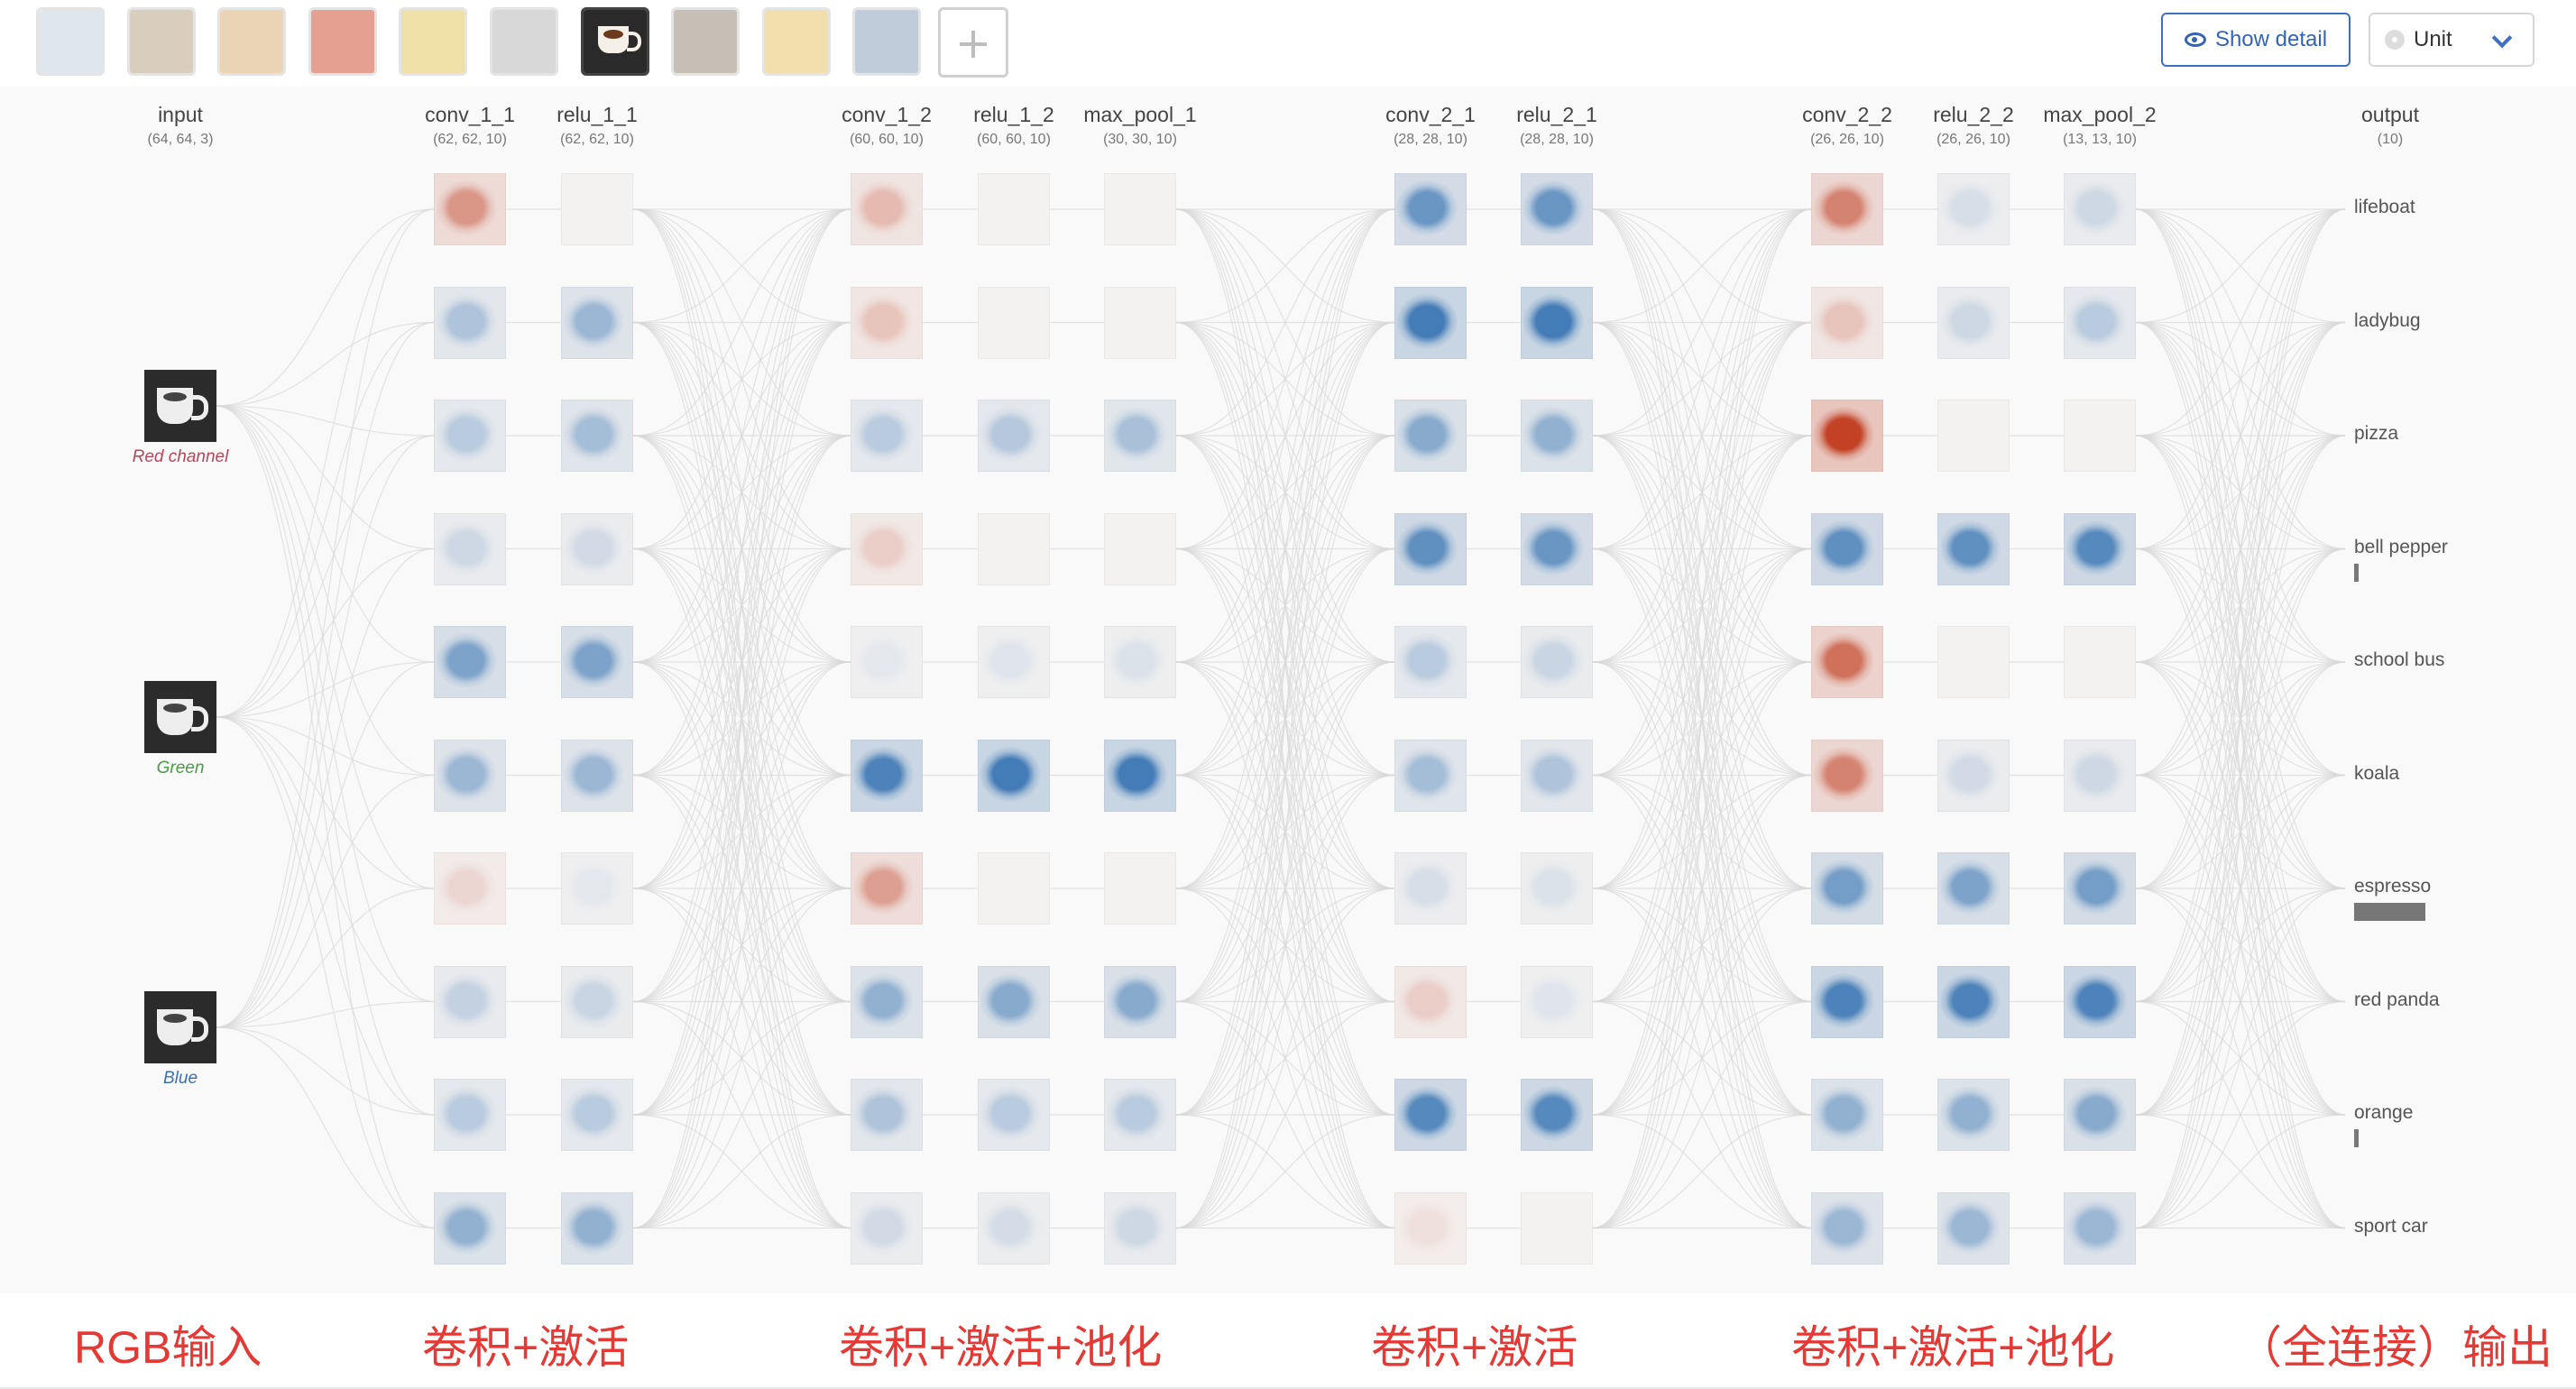 Image resolution: width=2576 pixels, height=1389 pixels. What do you see at coordinates (2256, 40) in the screenshot?
I see `show-detail-button: Show detail` at bounding box center [2256, 40].